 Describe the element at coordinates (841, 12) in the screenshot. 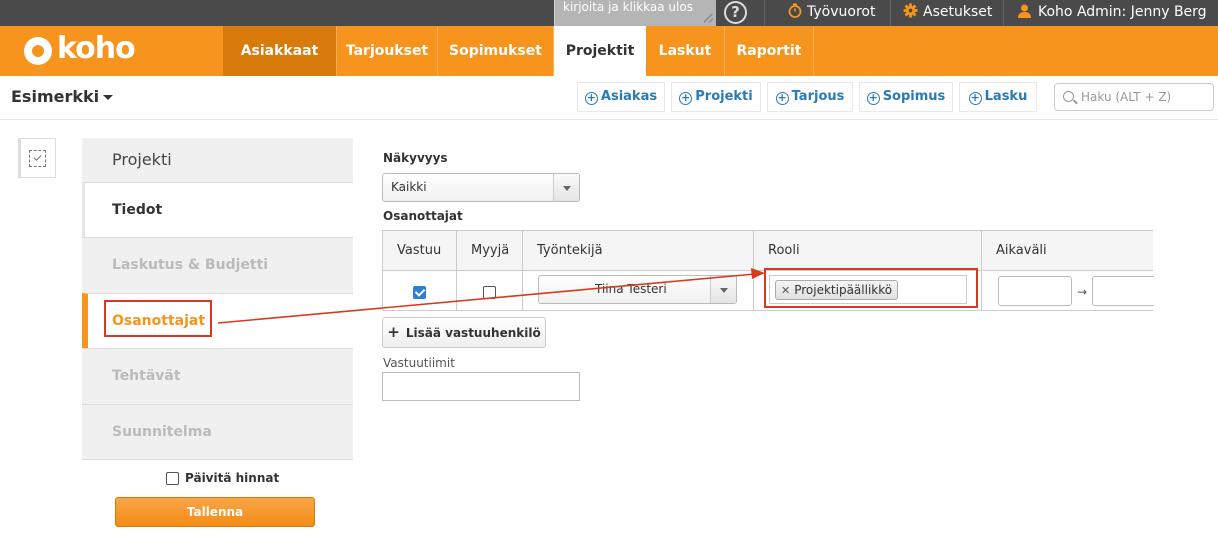

I see `shifts-label: Työvuorot` at that location.